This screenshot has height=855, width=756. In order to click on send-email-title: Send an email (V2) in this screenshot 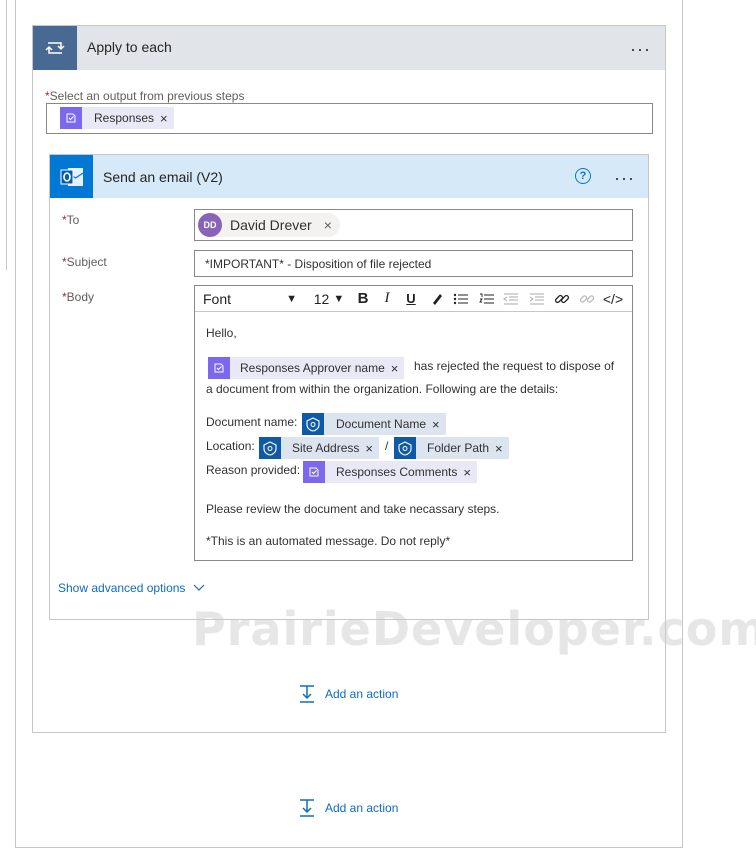, I will do `click(163, 177)`.